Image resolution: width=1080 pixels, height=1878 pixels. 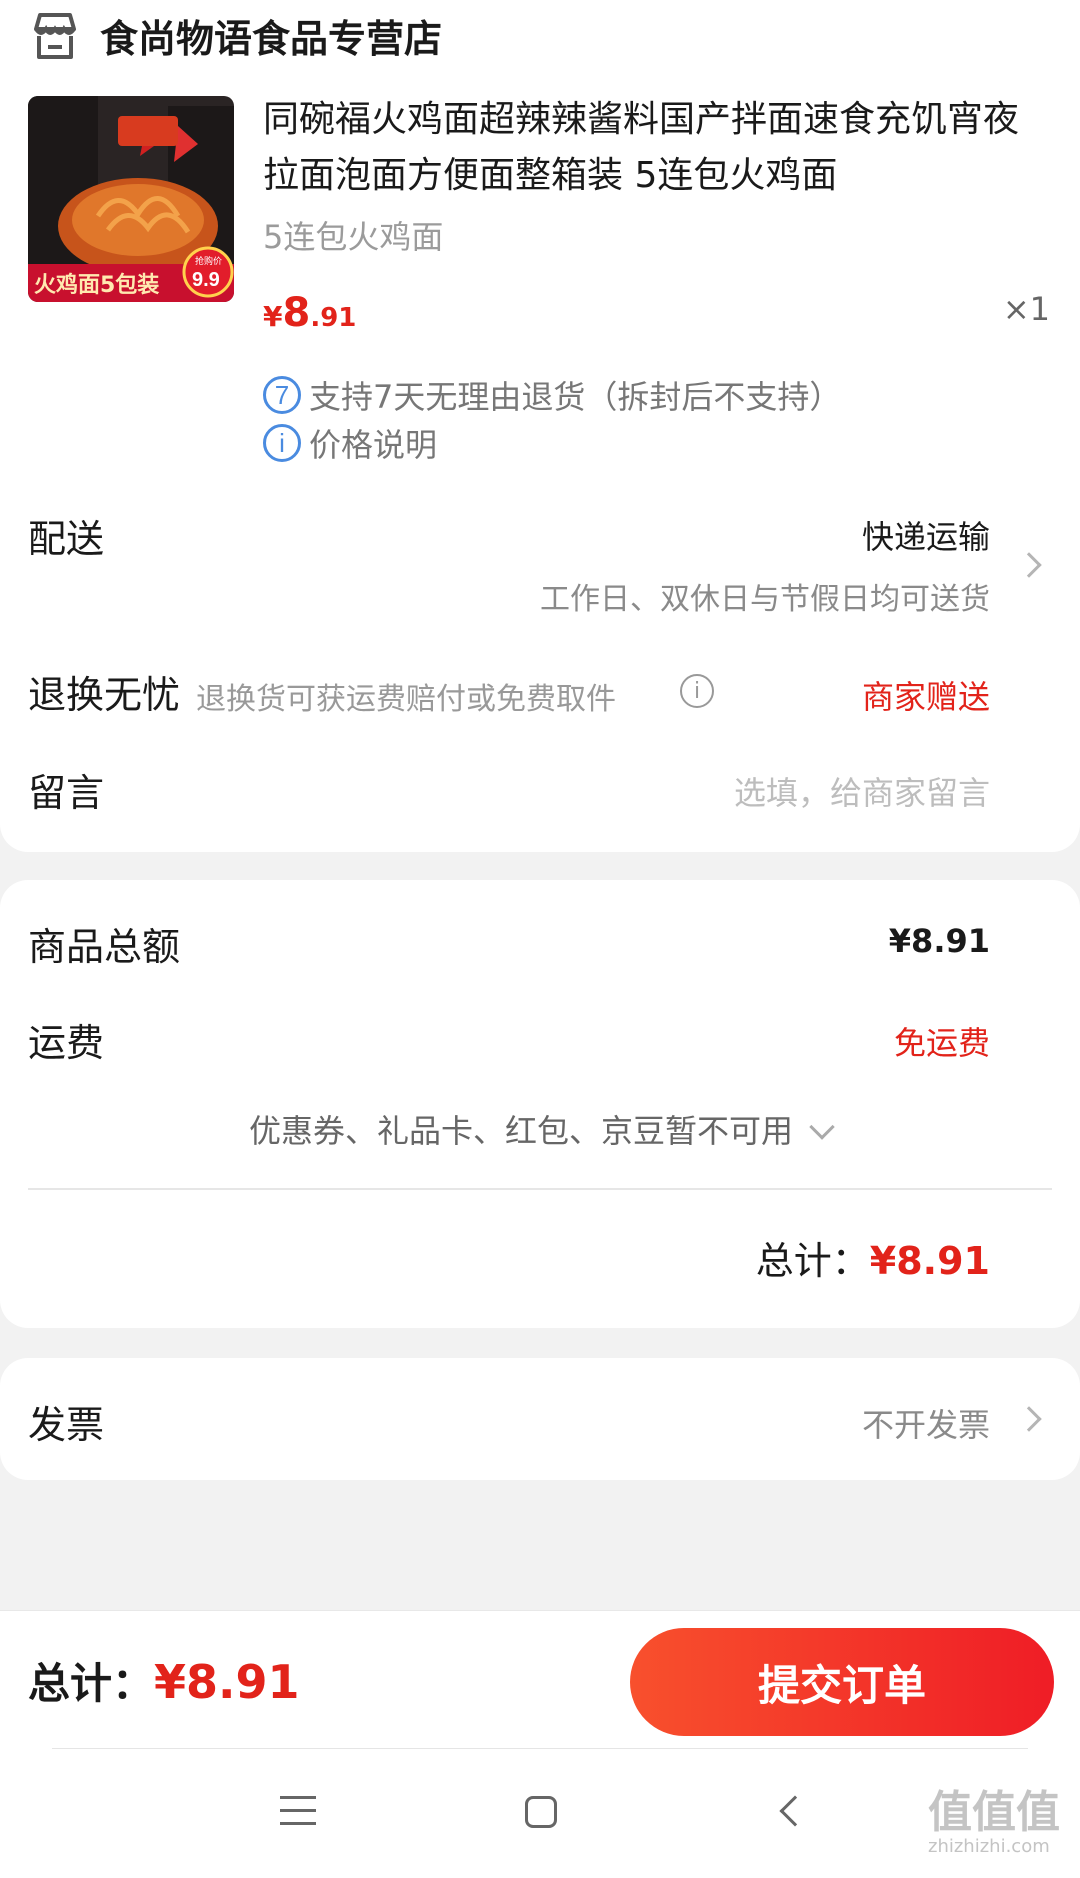 What do you see at coordinates (227, 1682) in the screenshot?
I see `bottom-total-value: ¥8.91` at bounding box center [227, 1682].